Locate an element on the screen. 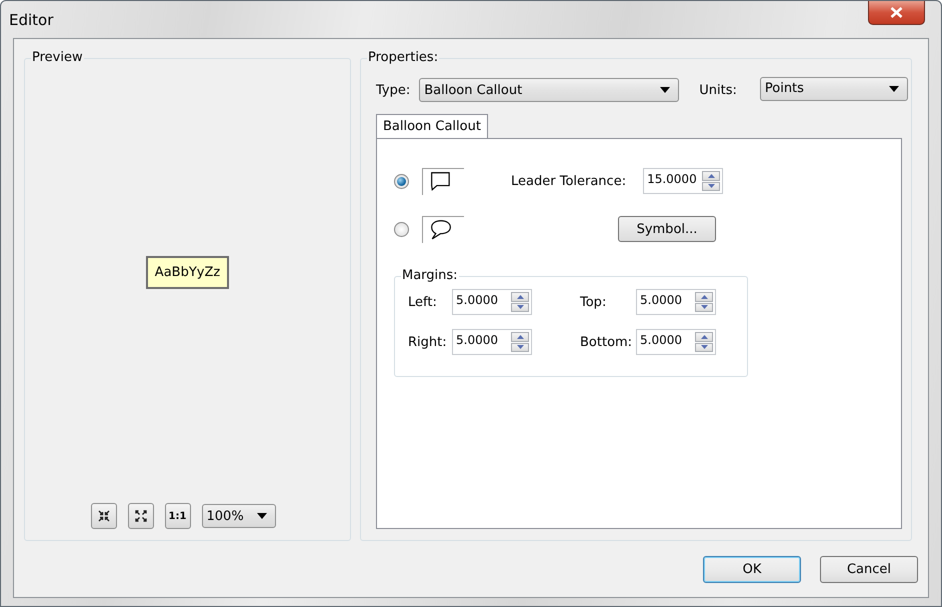 The image size is (942, 607). leader-tolerance-label: Leader Tolerance: is located at coordinates (568, 181).